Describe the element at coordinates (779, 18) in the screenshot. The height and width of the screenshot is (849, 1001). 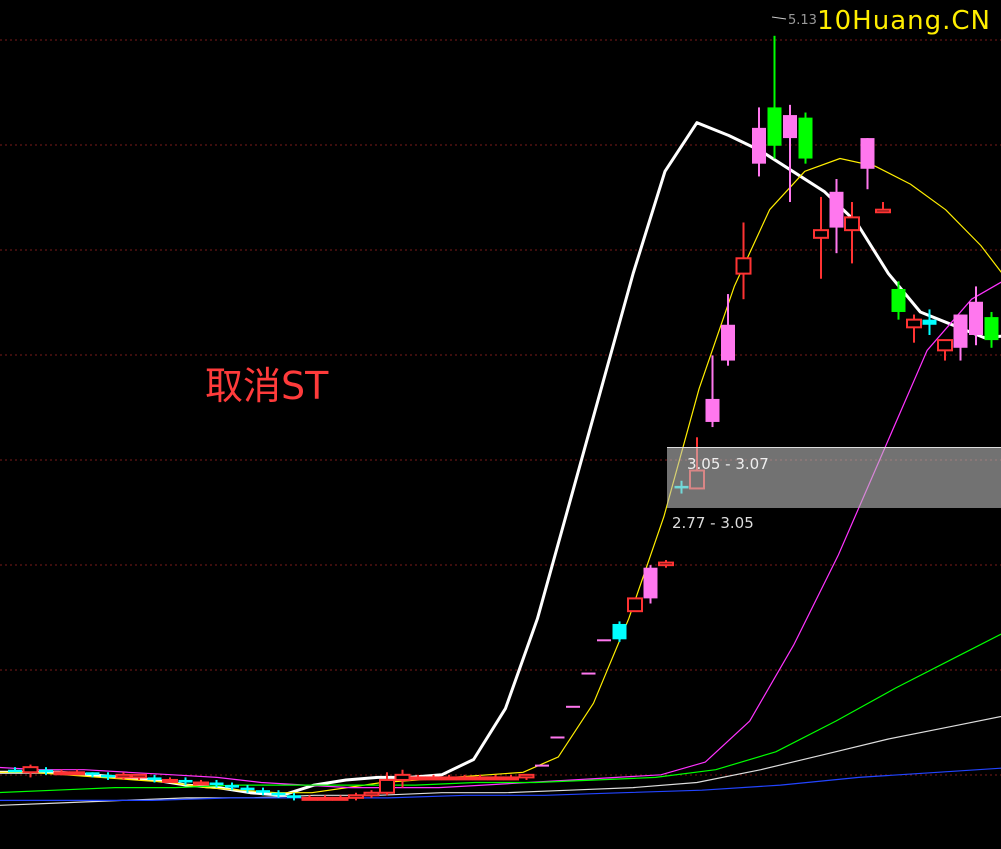
I see `peak-arrow` at that location.